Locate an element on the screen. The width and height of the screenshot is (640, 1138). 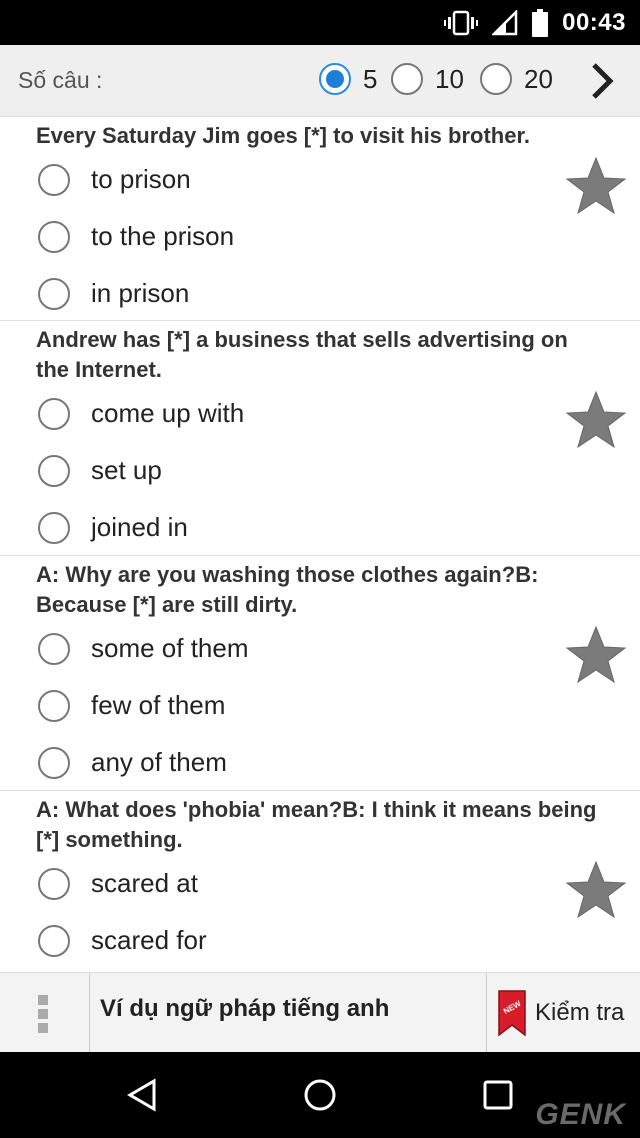
home-icon is located at coordinates (320, 1095).